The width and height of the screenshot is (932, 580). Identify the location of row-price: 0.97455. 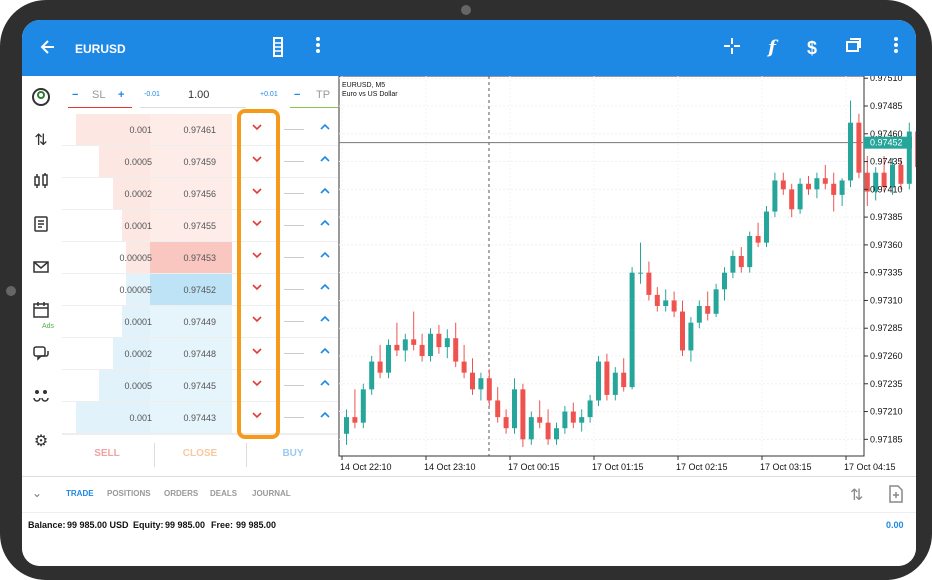
(199, 226).